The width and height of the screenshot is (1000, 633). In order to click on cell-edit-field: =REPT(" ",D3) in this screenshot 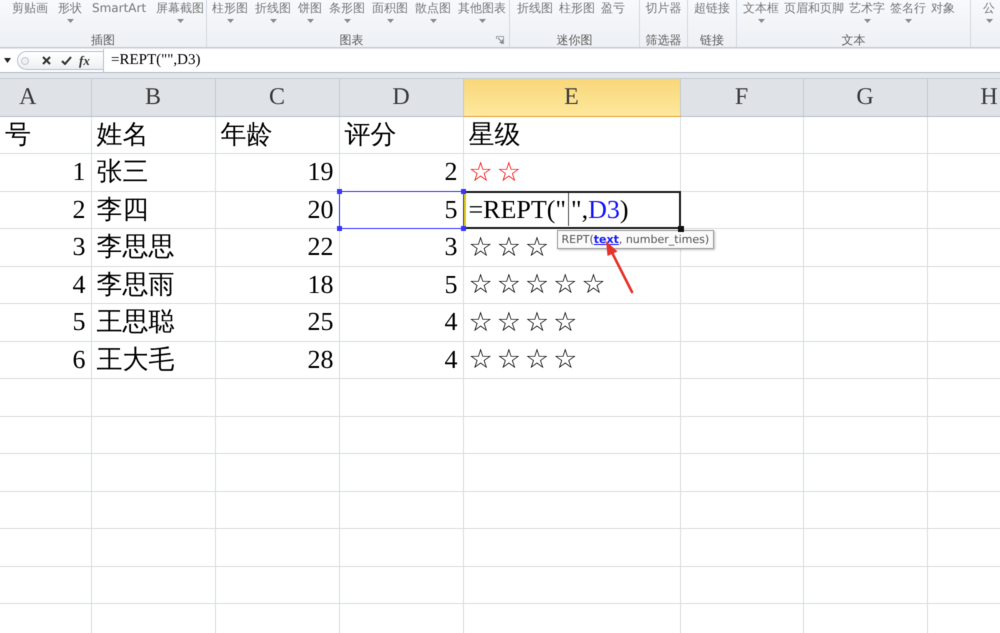, I will do `click(572, 209)`.